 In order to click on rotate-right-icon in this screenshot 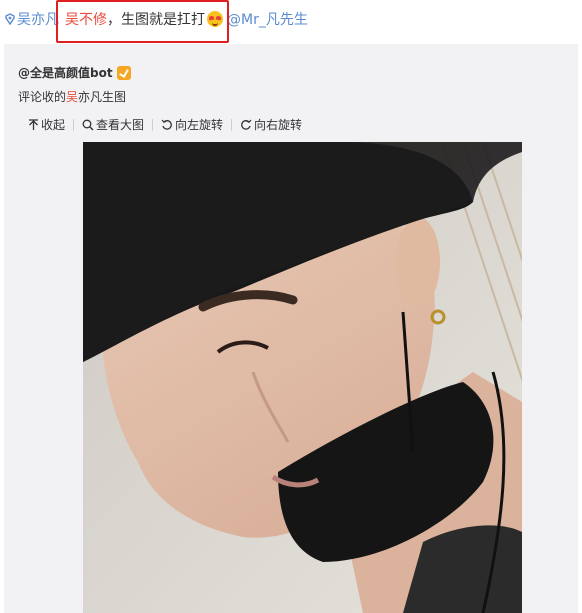, I will do `click(246, 124)`.